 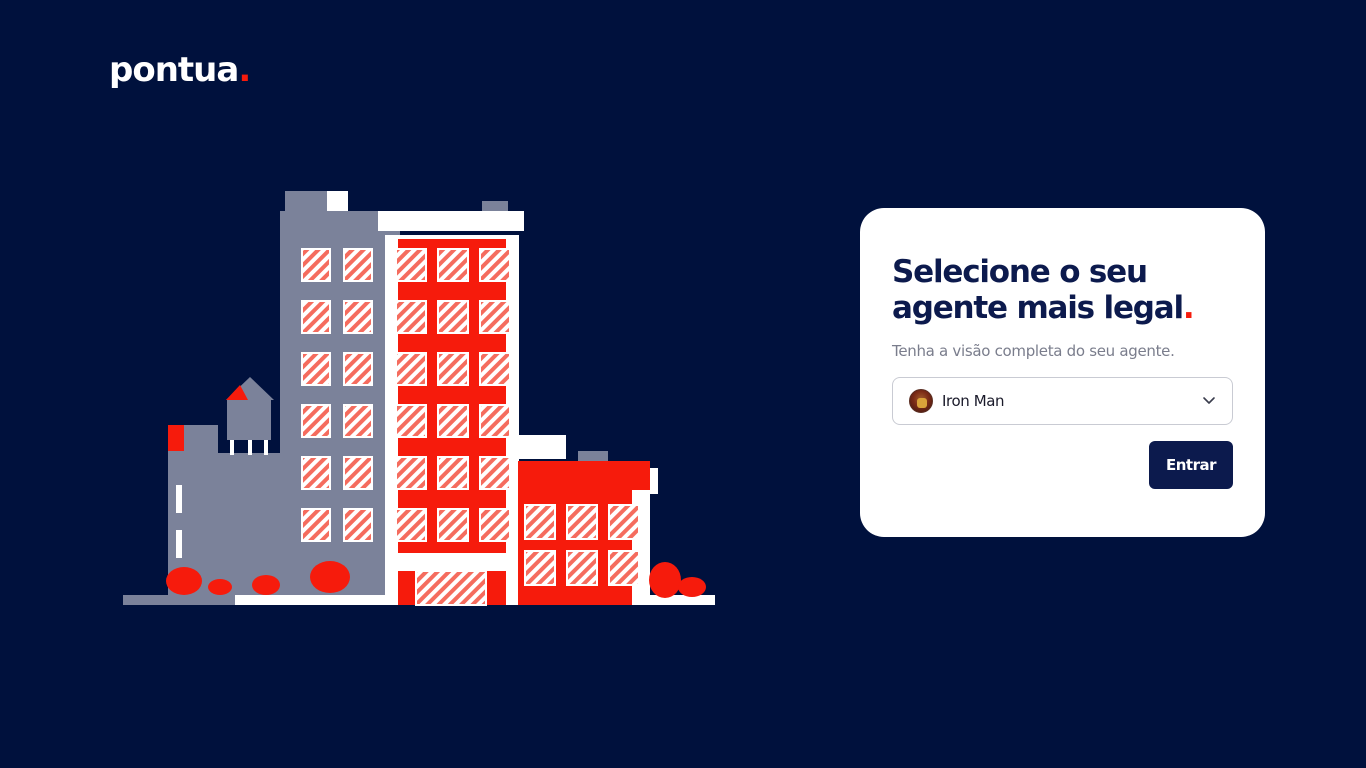 What do you see at coordinates (973, 401) in the screenshot?
I see `agent-select-value: Iron Man` at bounding box center [973, 401].